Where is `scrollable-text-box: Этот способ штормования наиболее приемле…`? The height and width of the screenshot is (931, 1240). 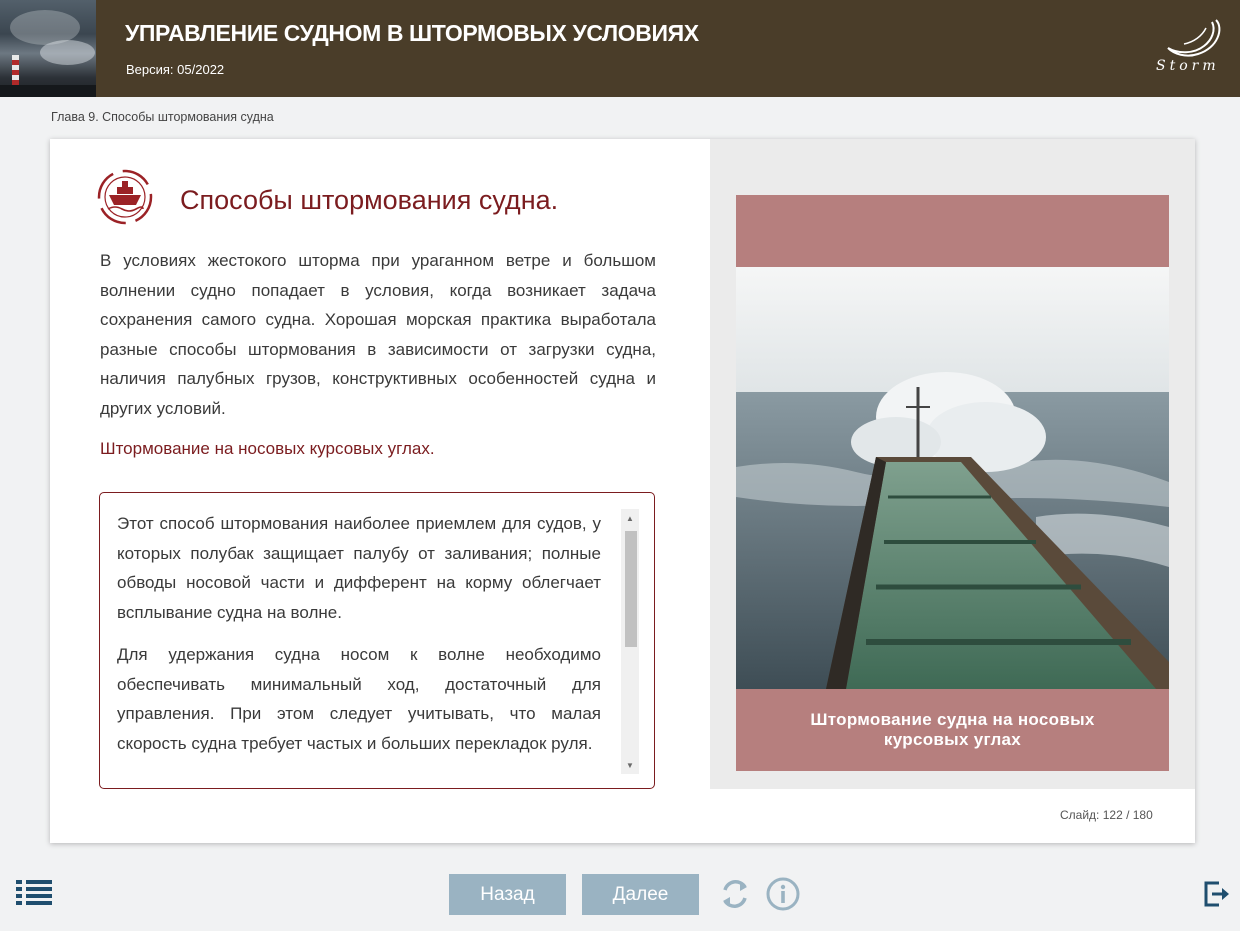
scrollable-text-box: Этот способ штормования наиболее приемле… is located at coordinates (377, 640).